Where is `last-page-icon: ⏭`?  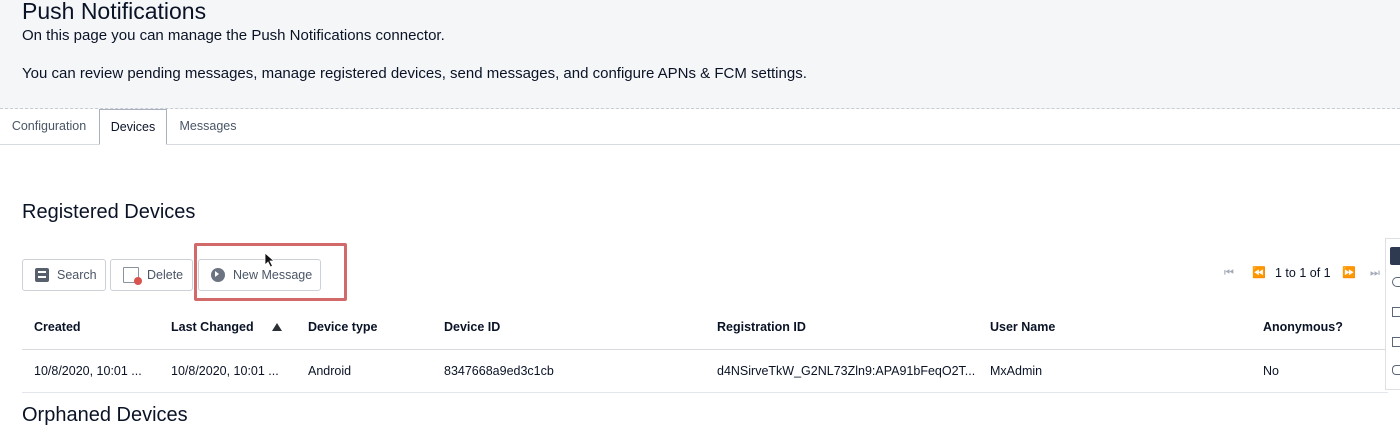 last-page-icon: ⏭ is located at coordinates (1375, 273).